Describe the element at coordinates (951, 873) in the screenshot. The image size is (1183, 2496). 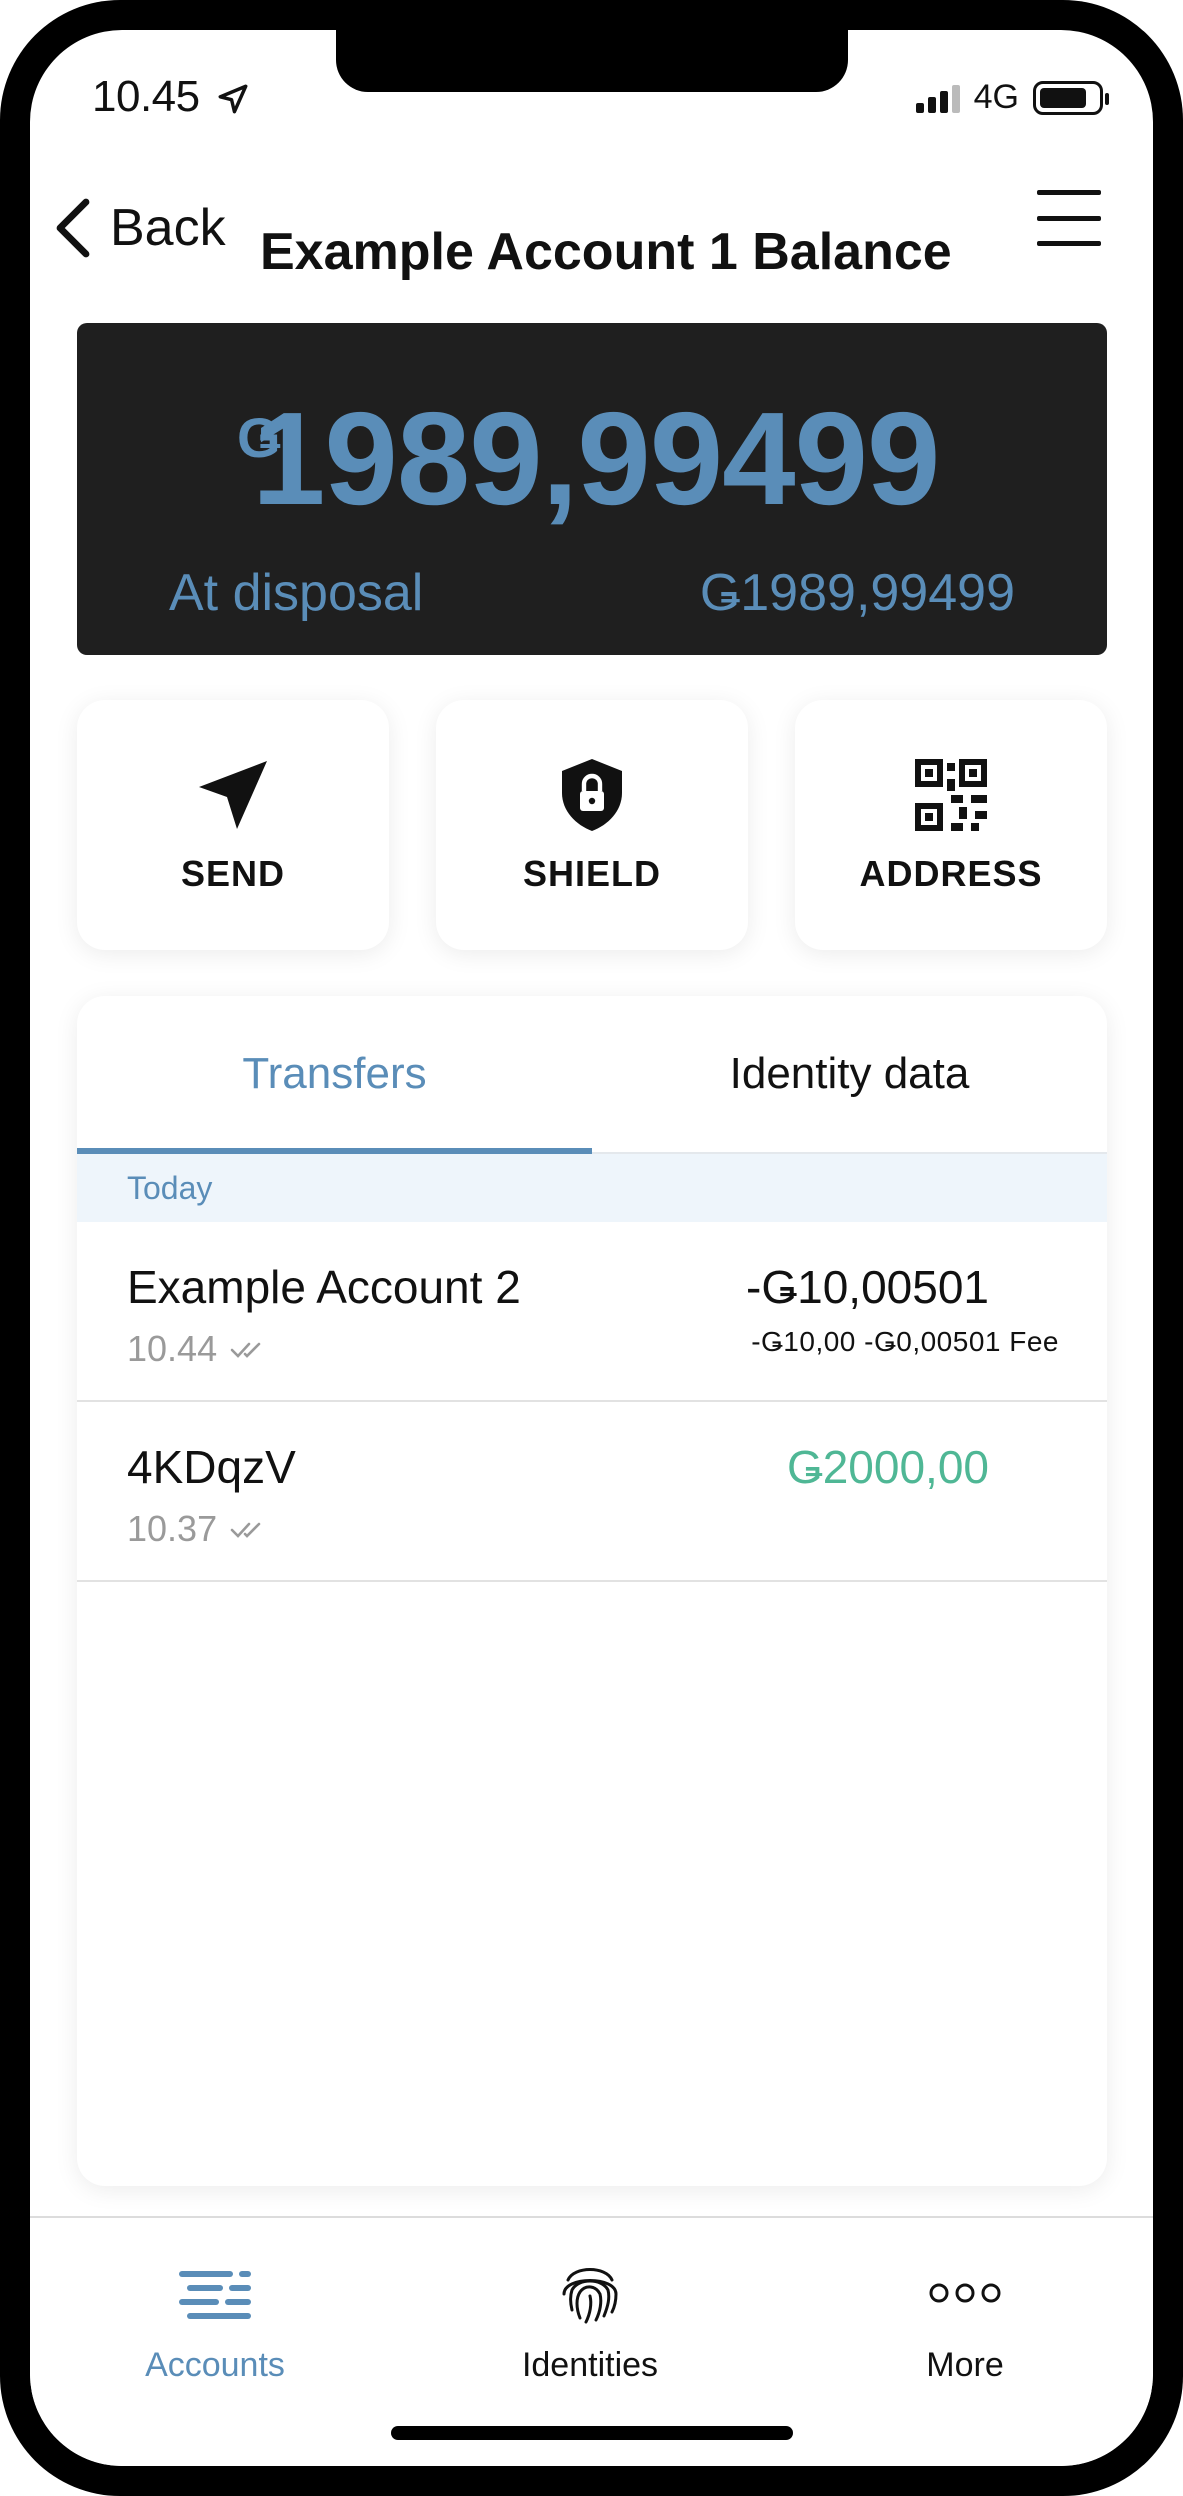
I see `address-label: ADDRESS` at that location.